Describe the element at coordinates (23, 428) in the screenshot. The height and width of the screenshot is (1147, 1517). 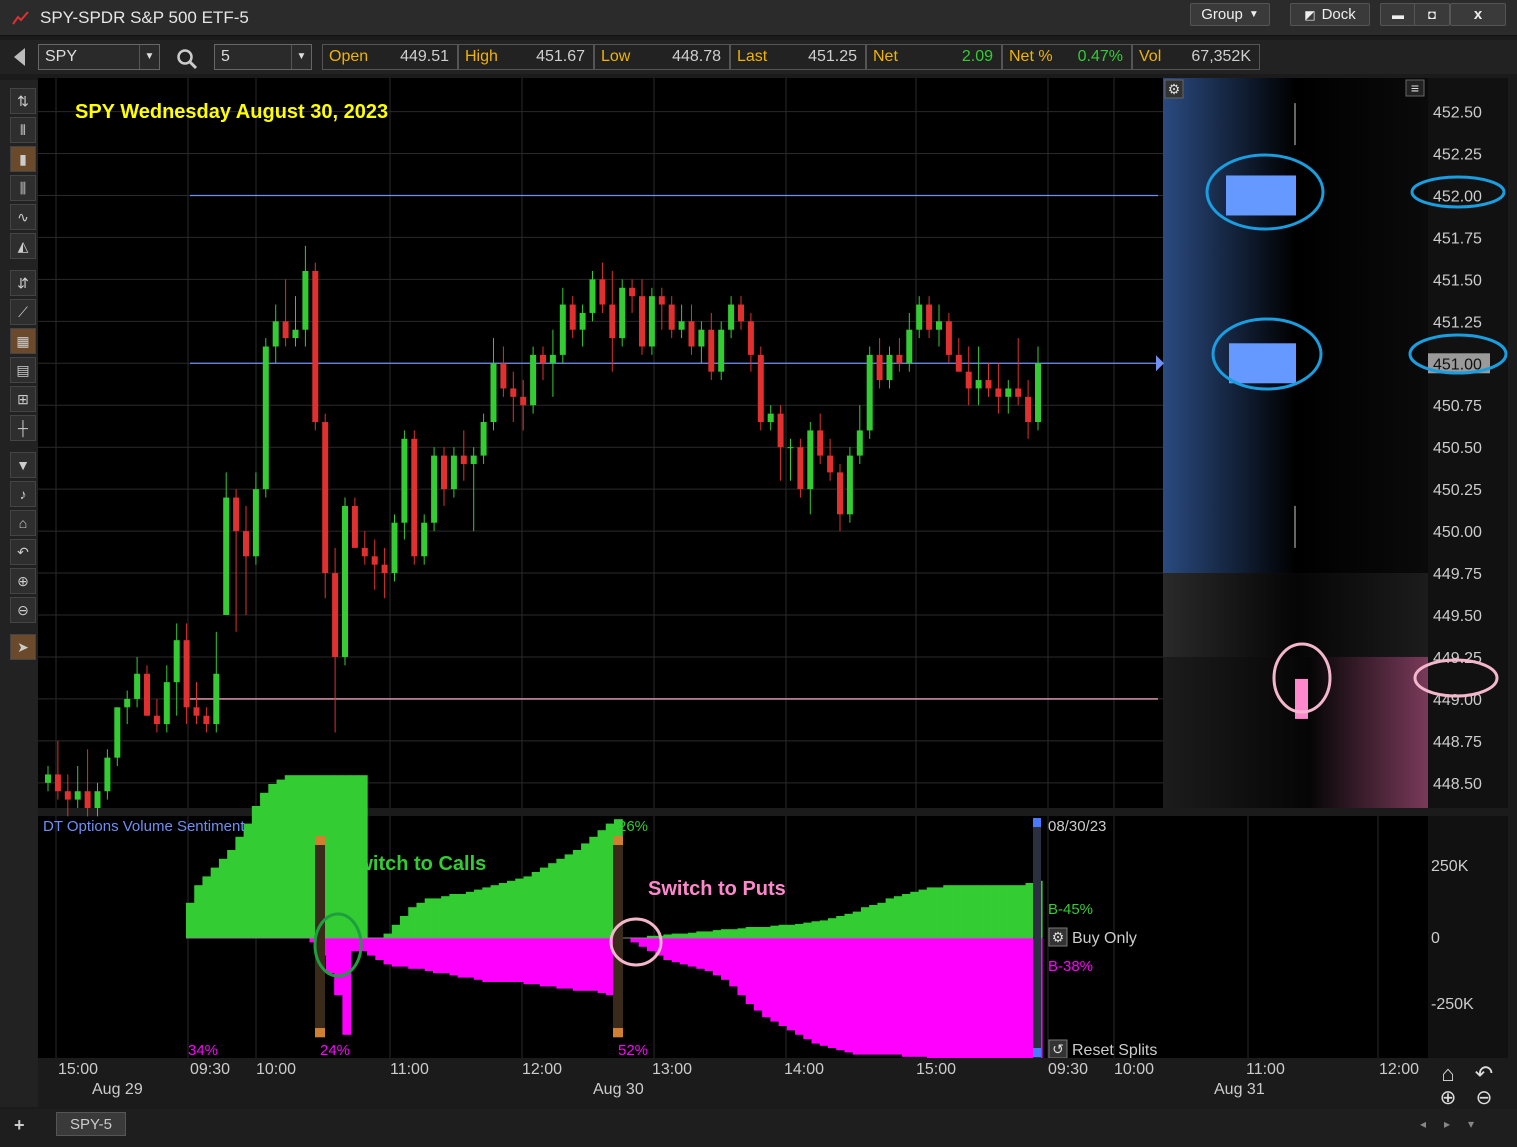
I see `crosshair-icon: ┼` at that location.